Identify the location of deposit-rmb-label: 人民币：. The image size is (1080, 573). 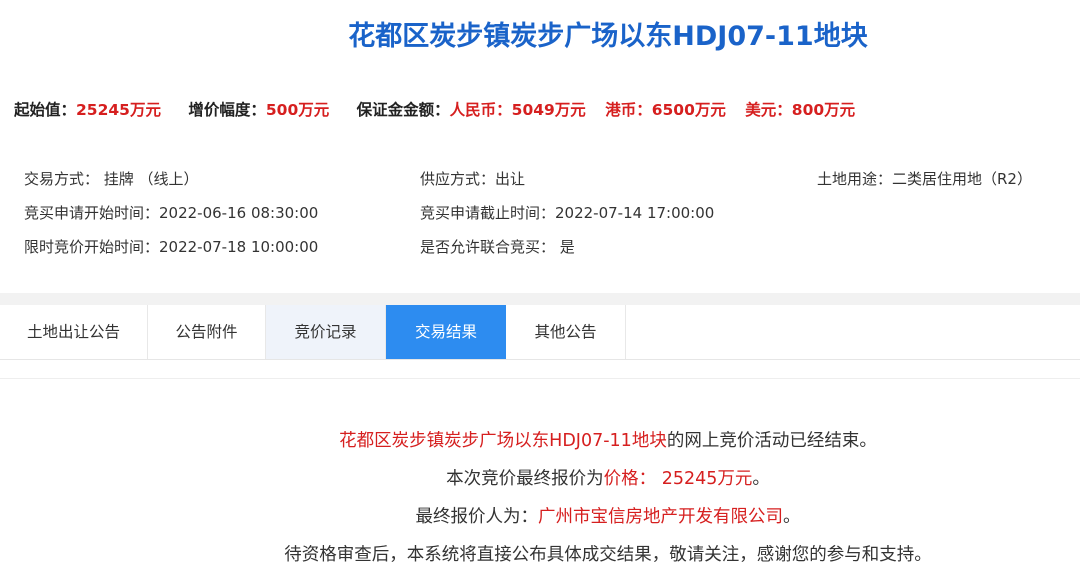
(480, 110).